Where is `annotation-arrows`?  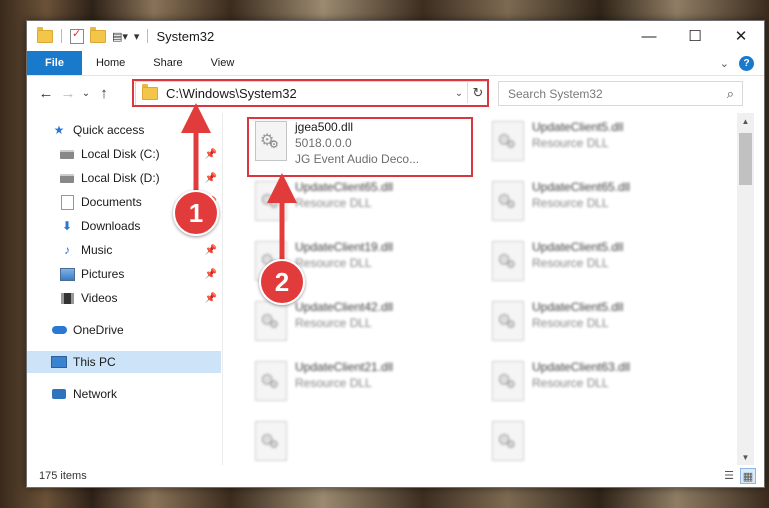
annotation-arrows is located at coordinates (239, 182).